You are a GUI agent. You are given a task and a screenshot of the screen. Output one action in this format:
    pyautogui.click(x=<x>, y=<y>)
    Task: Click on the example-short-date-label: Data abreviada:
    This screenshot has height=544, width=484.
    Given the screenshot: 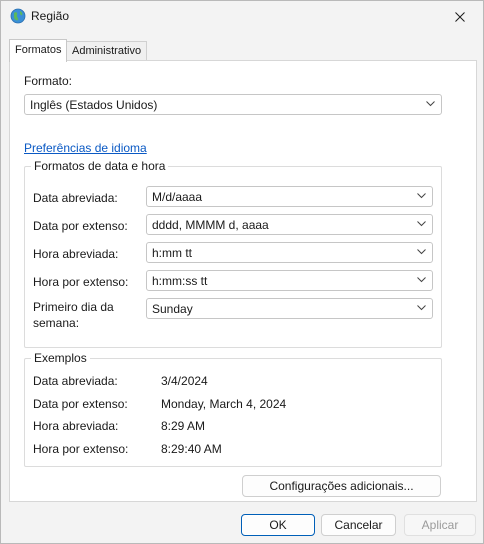 What is the action you would take?
    pyautogui.click(x=75, y=381)
    